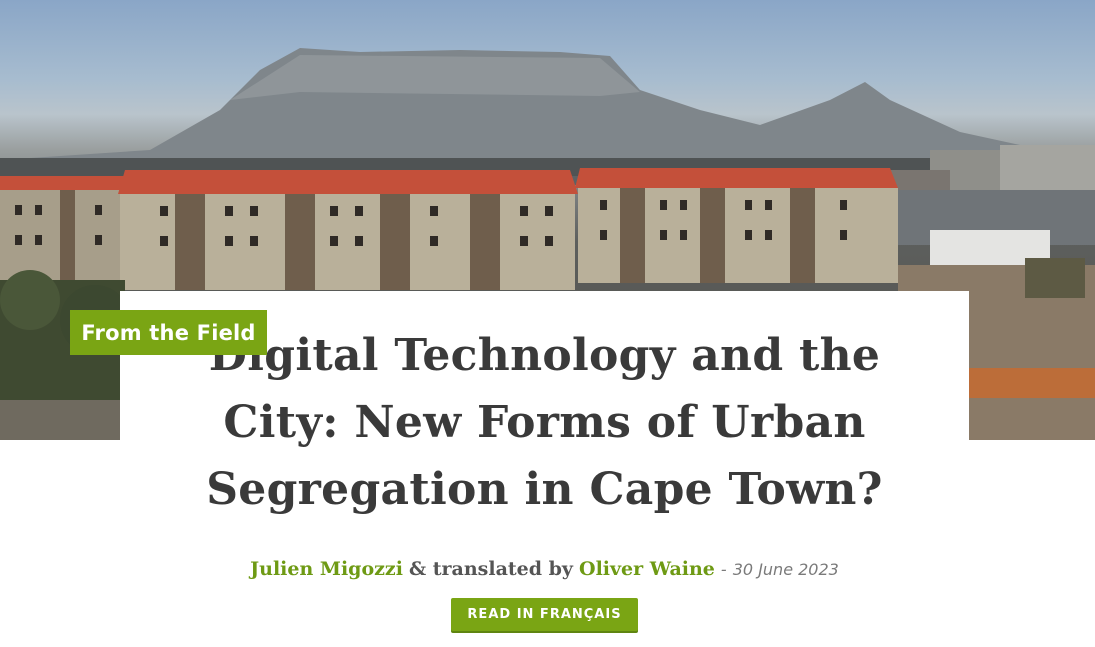  What do you see at coordinates (490, 569) in the screenshot?
I see `byline-connector: & translated by` at bounding box center [490, 569].